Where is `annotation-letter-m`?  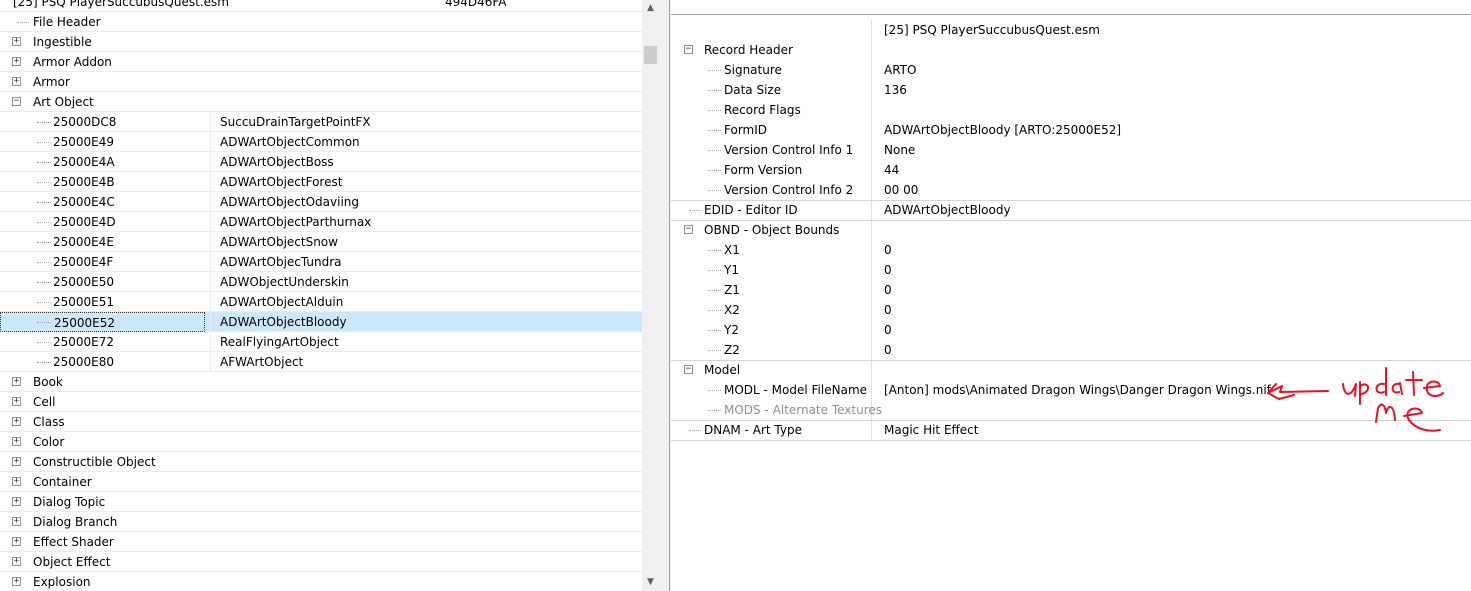
annotation-letter-m is located at coordinates (1385, 413).